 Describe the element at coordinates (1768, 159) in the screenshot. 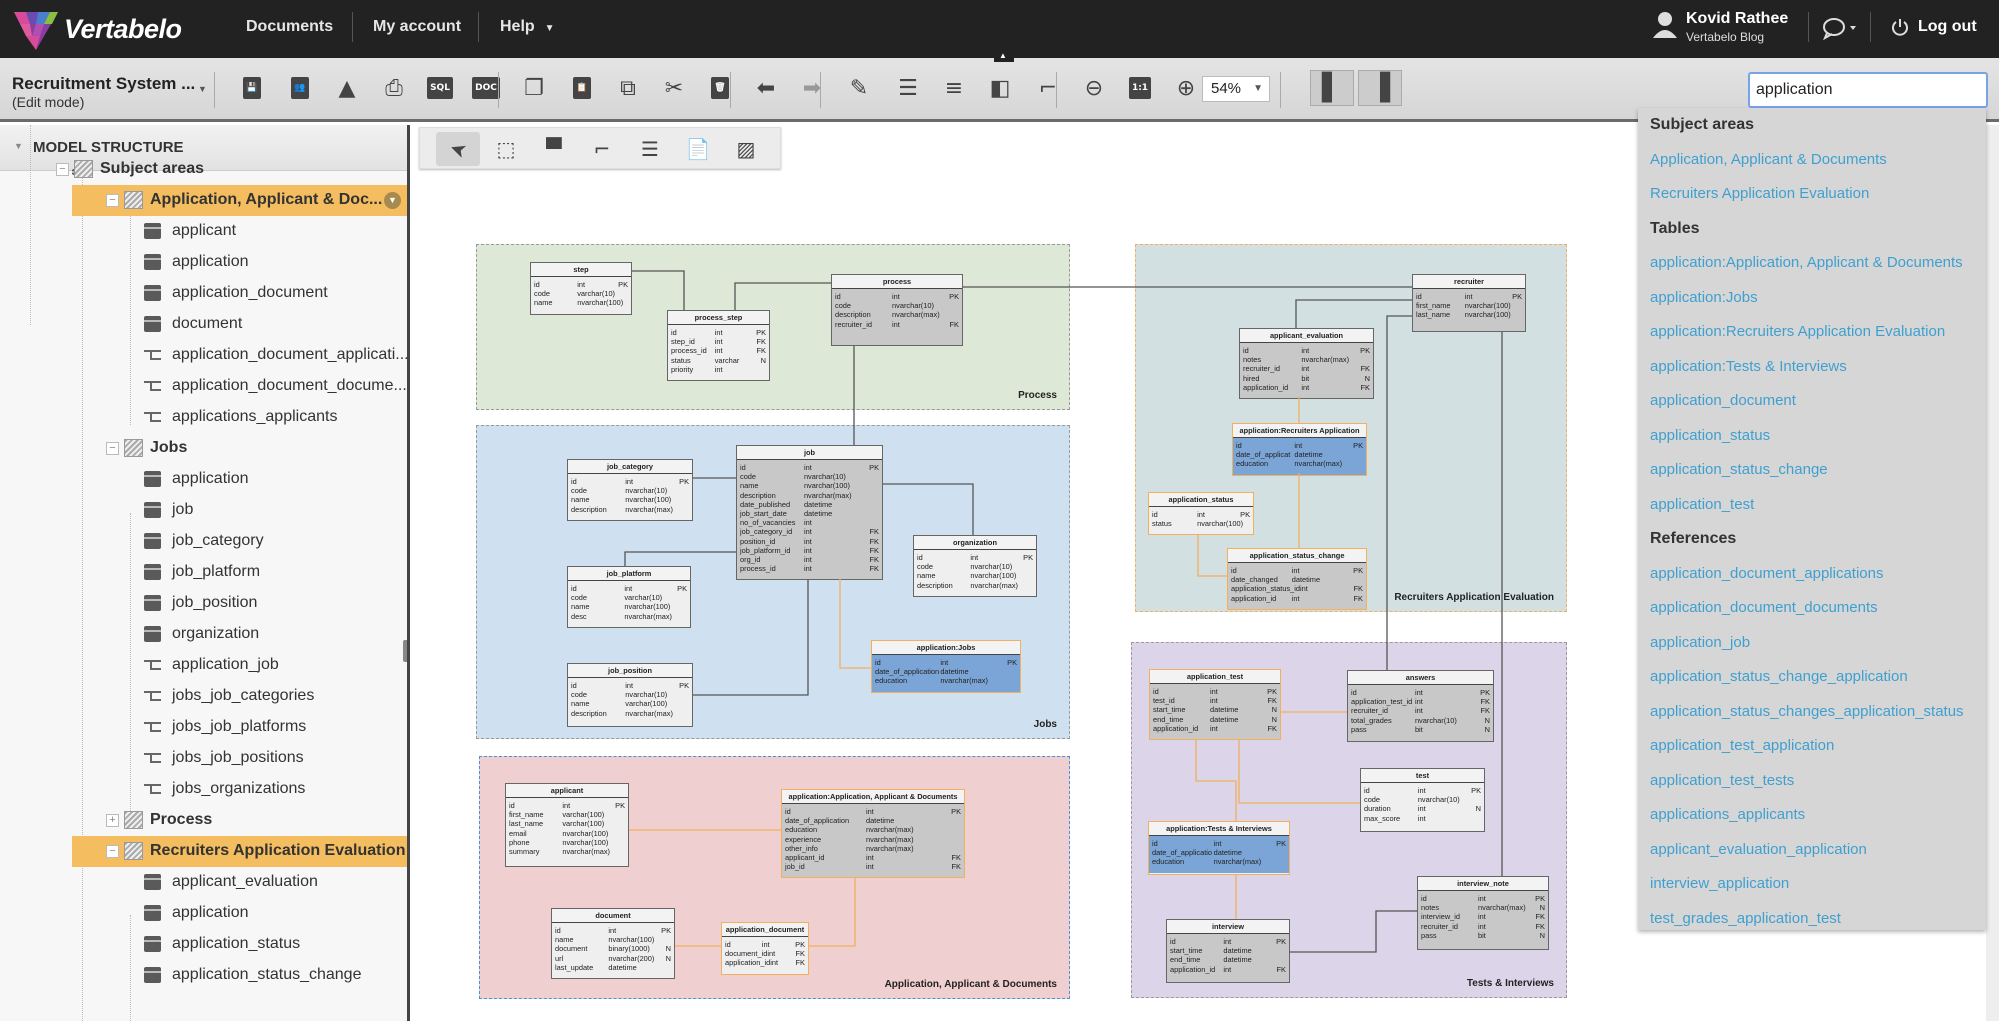

I see `search-result-link: Application, Applicant & Documents` at that location.